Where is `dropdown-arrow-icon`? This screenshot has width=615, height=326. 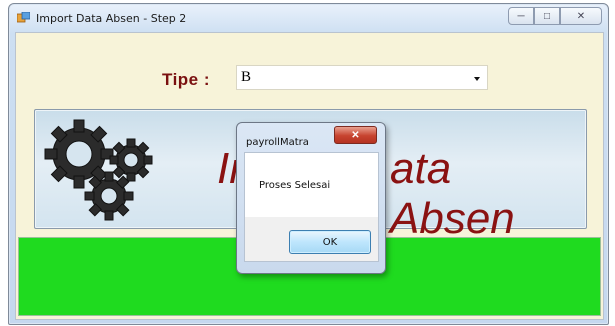
dropdown-arrow-icon is located at coordinates (477, 79).